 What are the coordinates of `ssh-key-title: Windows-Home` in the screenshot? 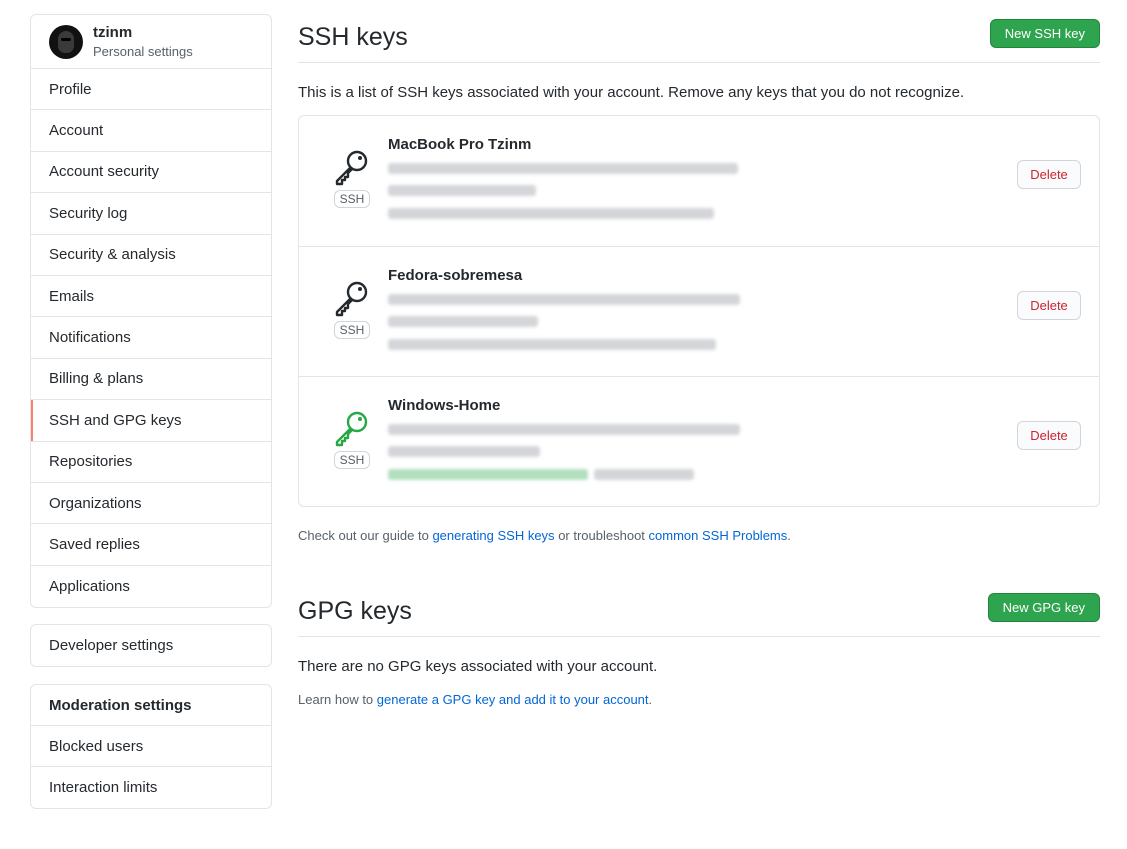 It's located at (444, 406).